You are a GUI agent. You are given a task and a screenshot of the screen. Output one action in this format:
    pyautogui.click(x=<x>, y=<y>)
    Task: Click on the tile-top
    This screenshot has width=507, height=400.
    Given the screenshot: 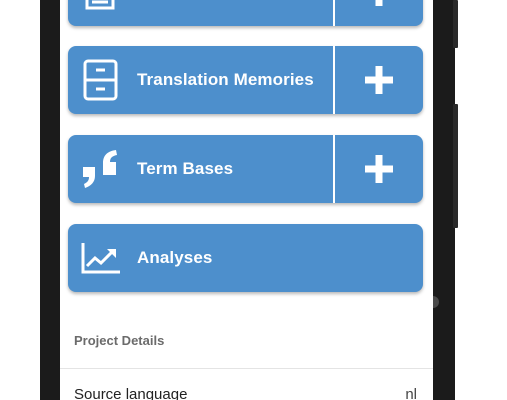 What is the action you would take?
    pyautogui.click(x=245, y=13)
    